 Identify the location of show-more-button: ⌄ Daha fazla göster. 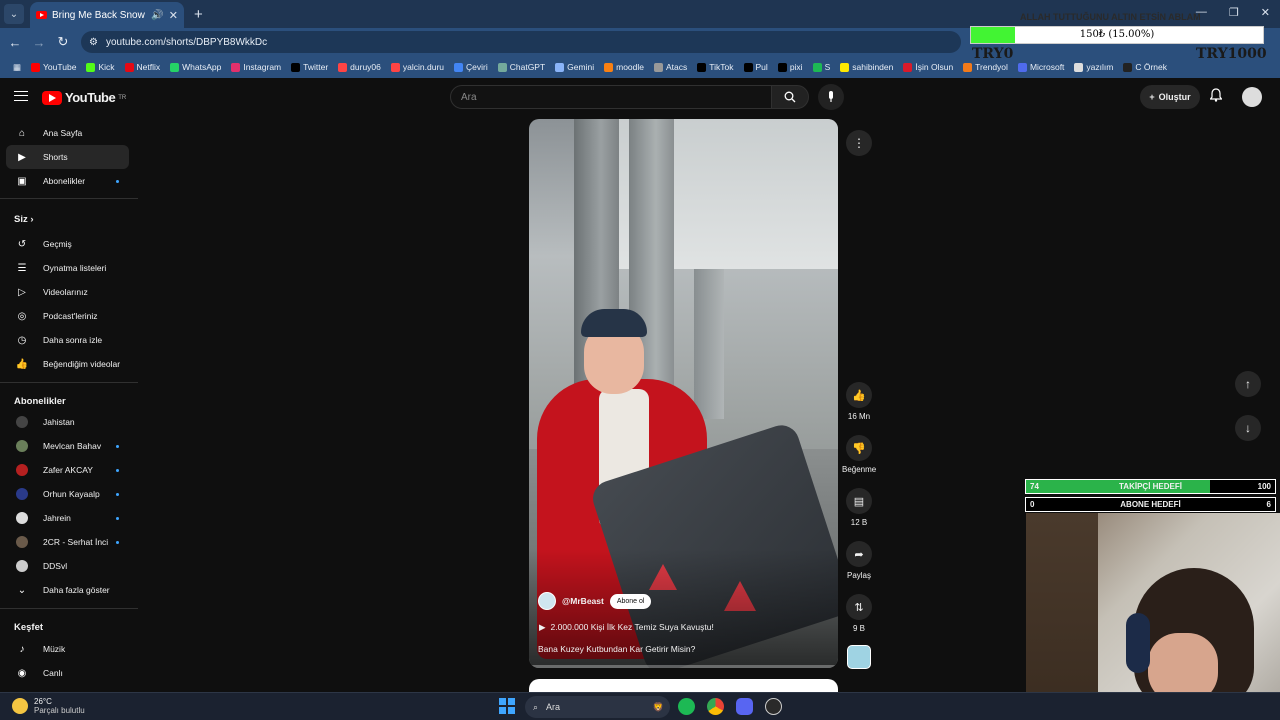
(67, 590).